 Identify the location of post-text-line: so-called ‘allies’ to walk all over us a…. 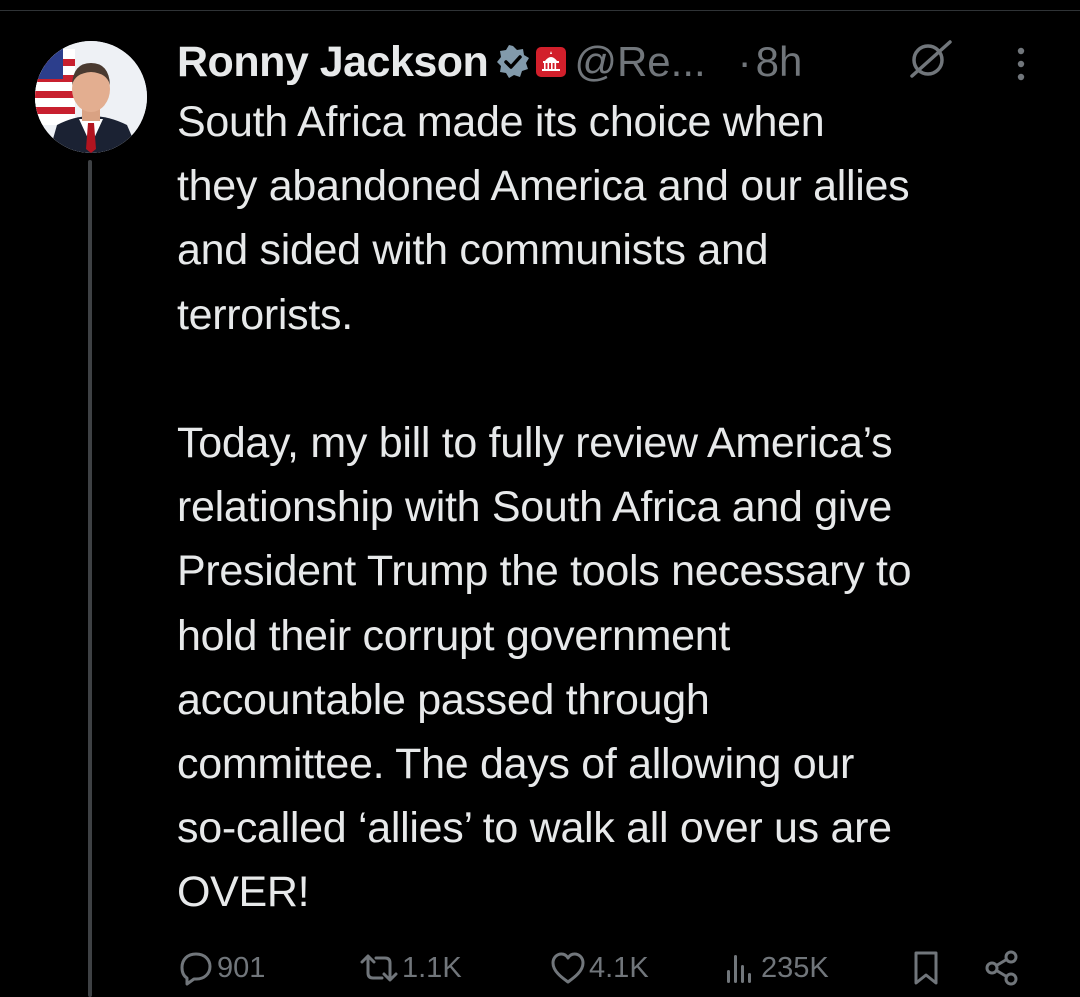
(534, 828).